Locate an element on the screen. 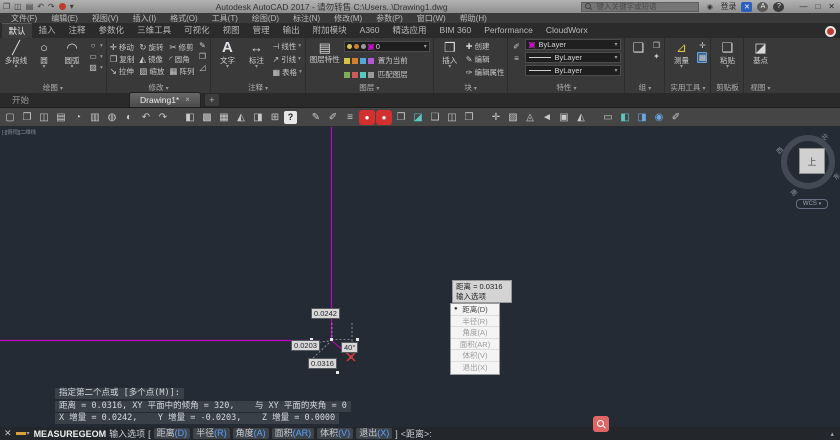  undo-icon: ↶ is located at coordinates (40, 6).